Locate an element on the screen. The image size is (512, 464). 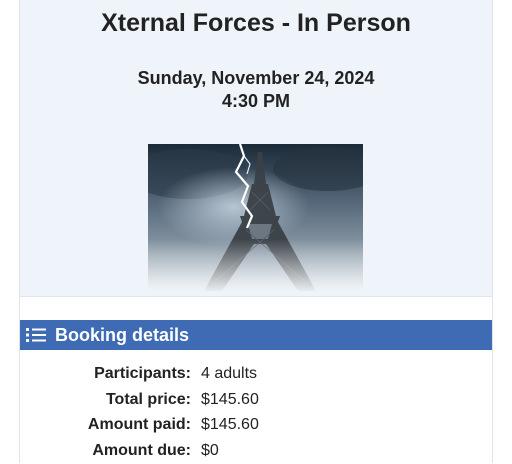
participants-row: Participants: 4 adults is located at coordinates (256, 375).